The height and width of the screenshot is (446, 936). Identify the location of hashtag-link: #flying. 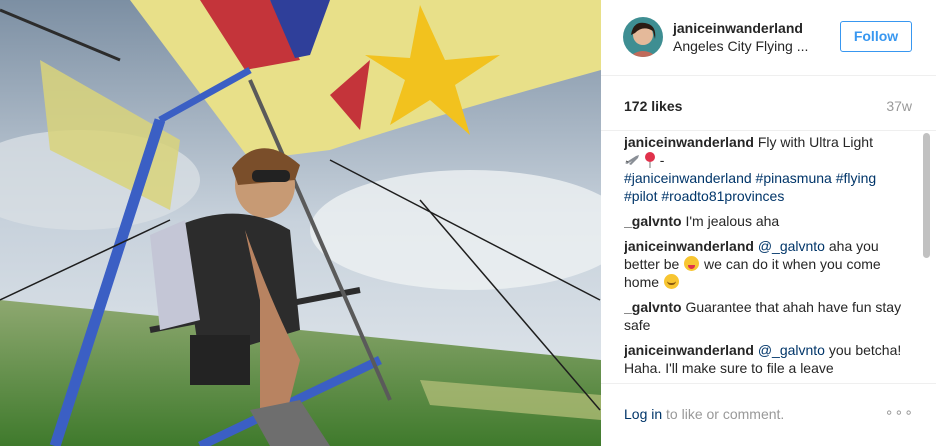
(856, 178).